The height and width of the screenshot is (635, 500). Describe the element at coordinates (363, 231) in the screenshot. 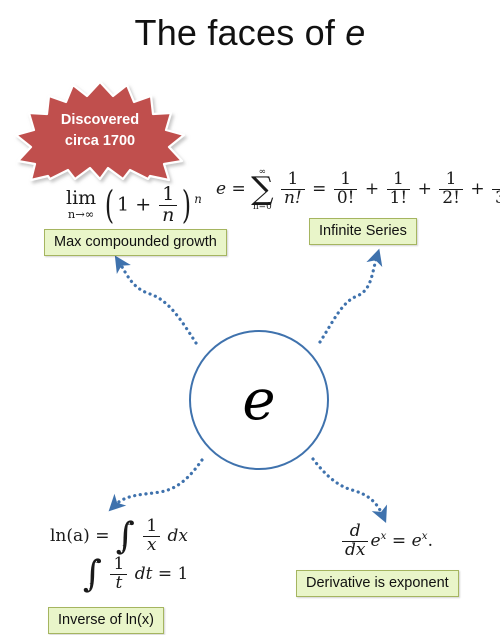

I see `label-infinite-series: Infinite Series` at that location.